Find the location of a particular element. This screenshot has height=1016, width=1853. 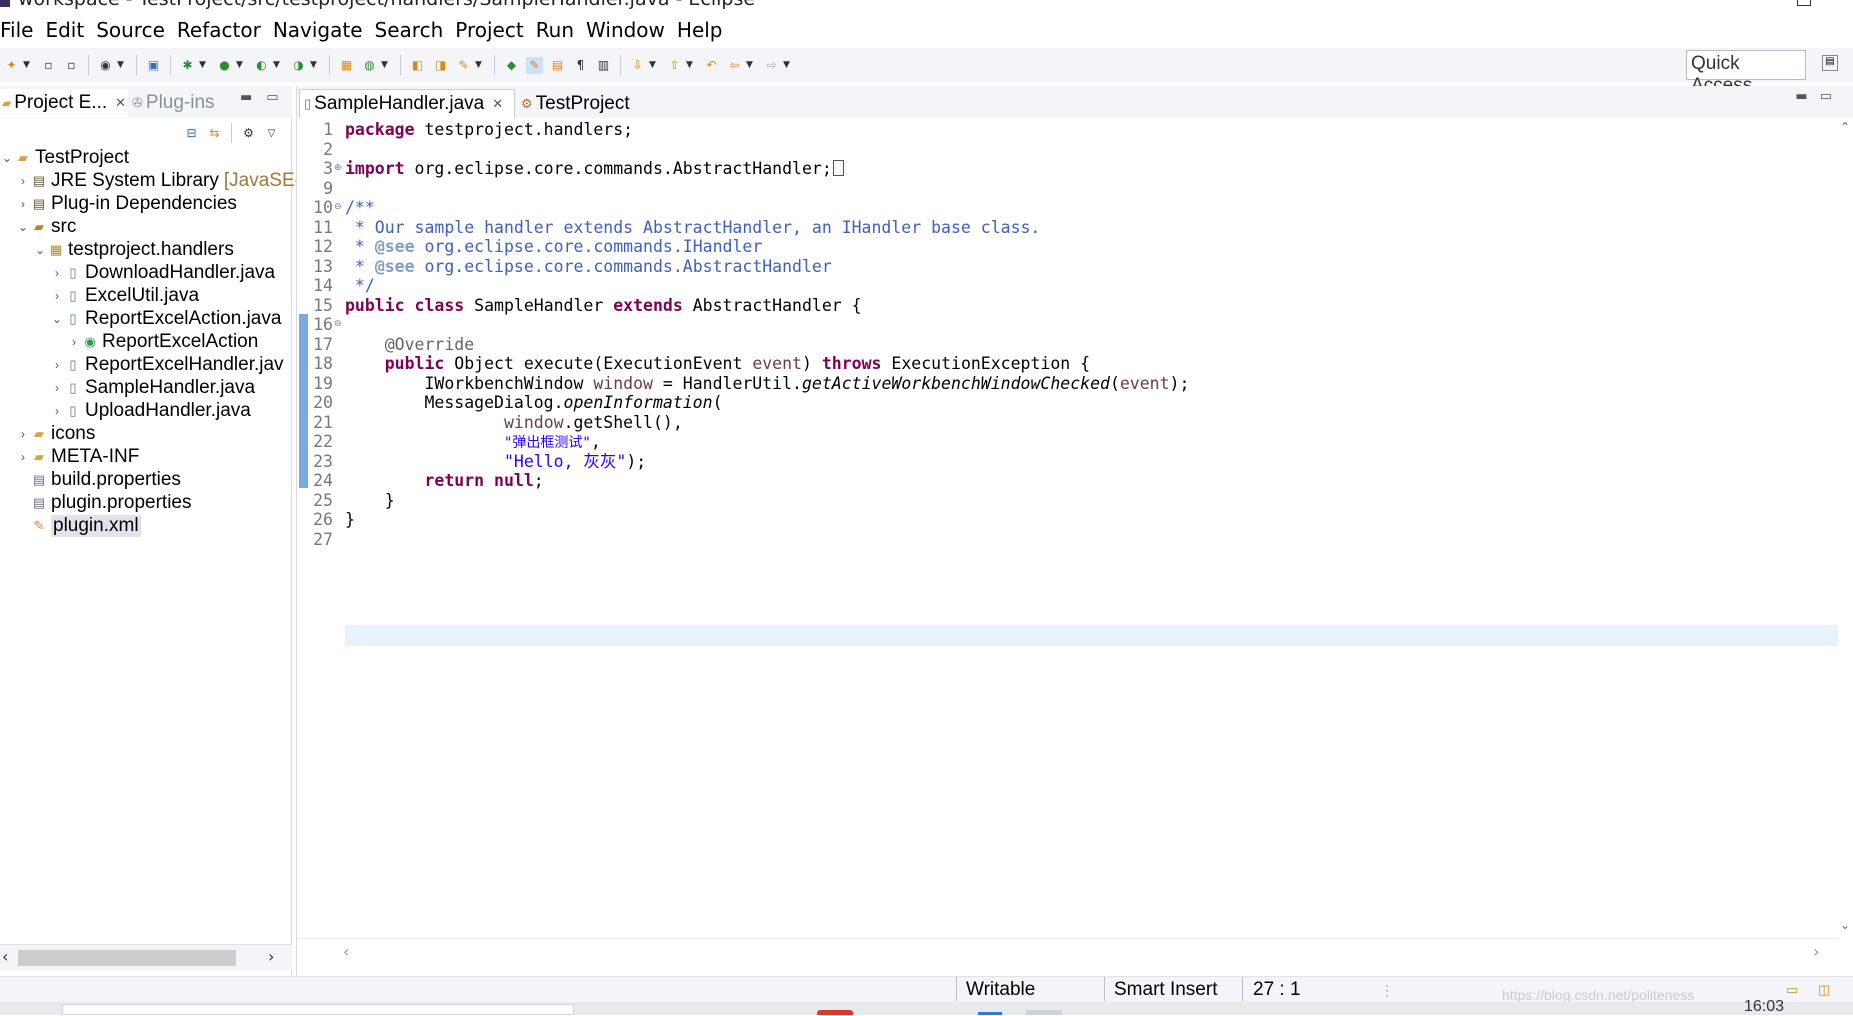

collapsed-imports-icon is located at coordinates (838, 168).